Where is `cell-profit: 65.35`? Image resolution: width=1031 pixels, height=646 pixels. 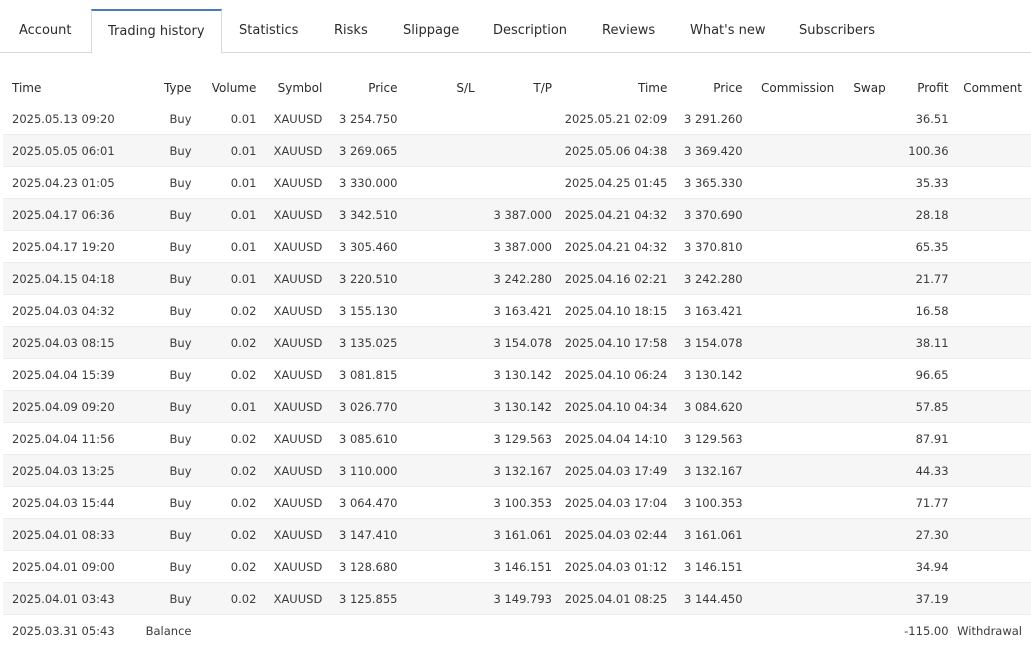
cell-profit: 65.35 is located at coordinates (917, 247).